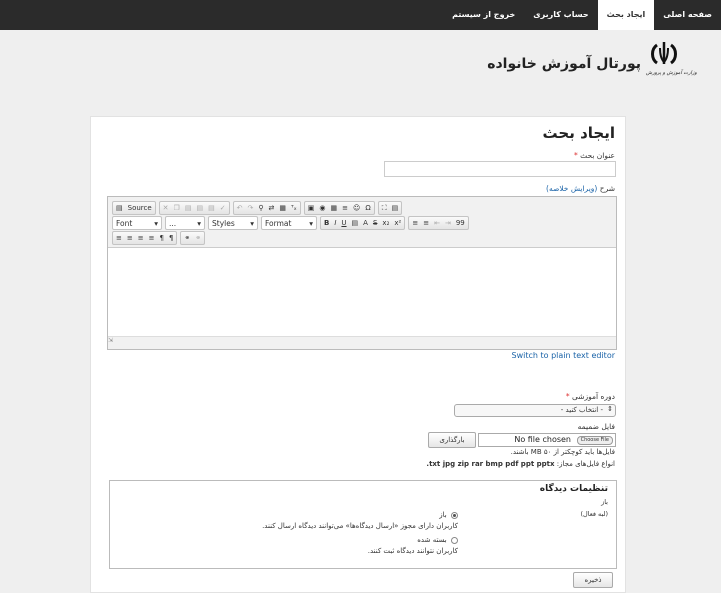 The height and width of the screenshot is (593, 721). What do you see at coordinates (390, 208) in the screenshot?
I see `view-group: ⛶ ▤` at bounding box center [390, 208].